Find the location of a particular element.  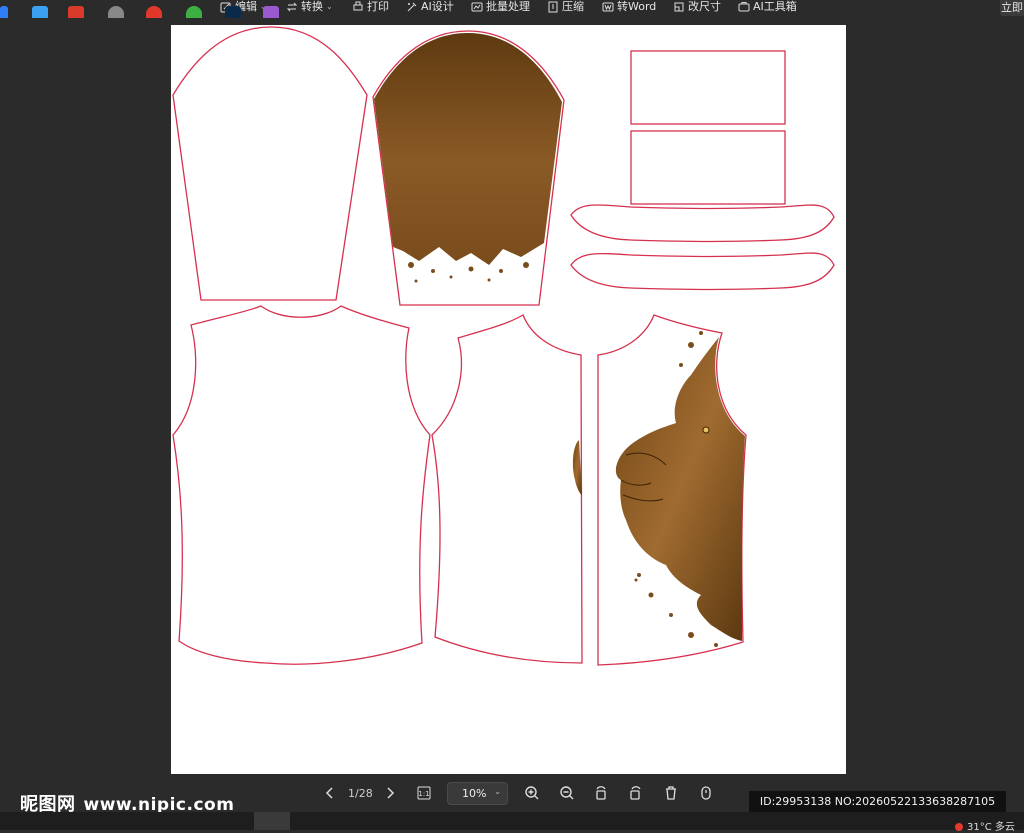

delete-button is located at coordinates (671, 793).